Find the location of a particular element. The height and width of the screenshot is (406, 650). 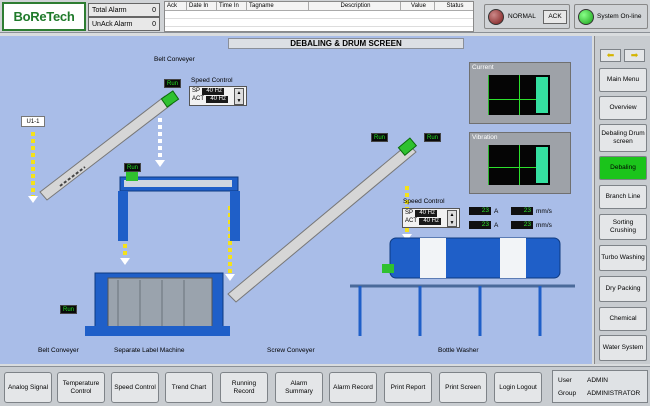

caption-separate-label-machine: Separate Label Machine is located at coordinates (149, 350).